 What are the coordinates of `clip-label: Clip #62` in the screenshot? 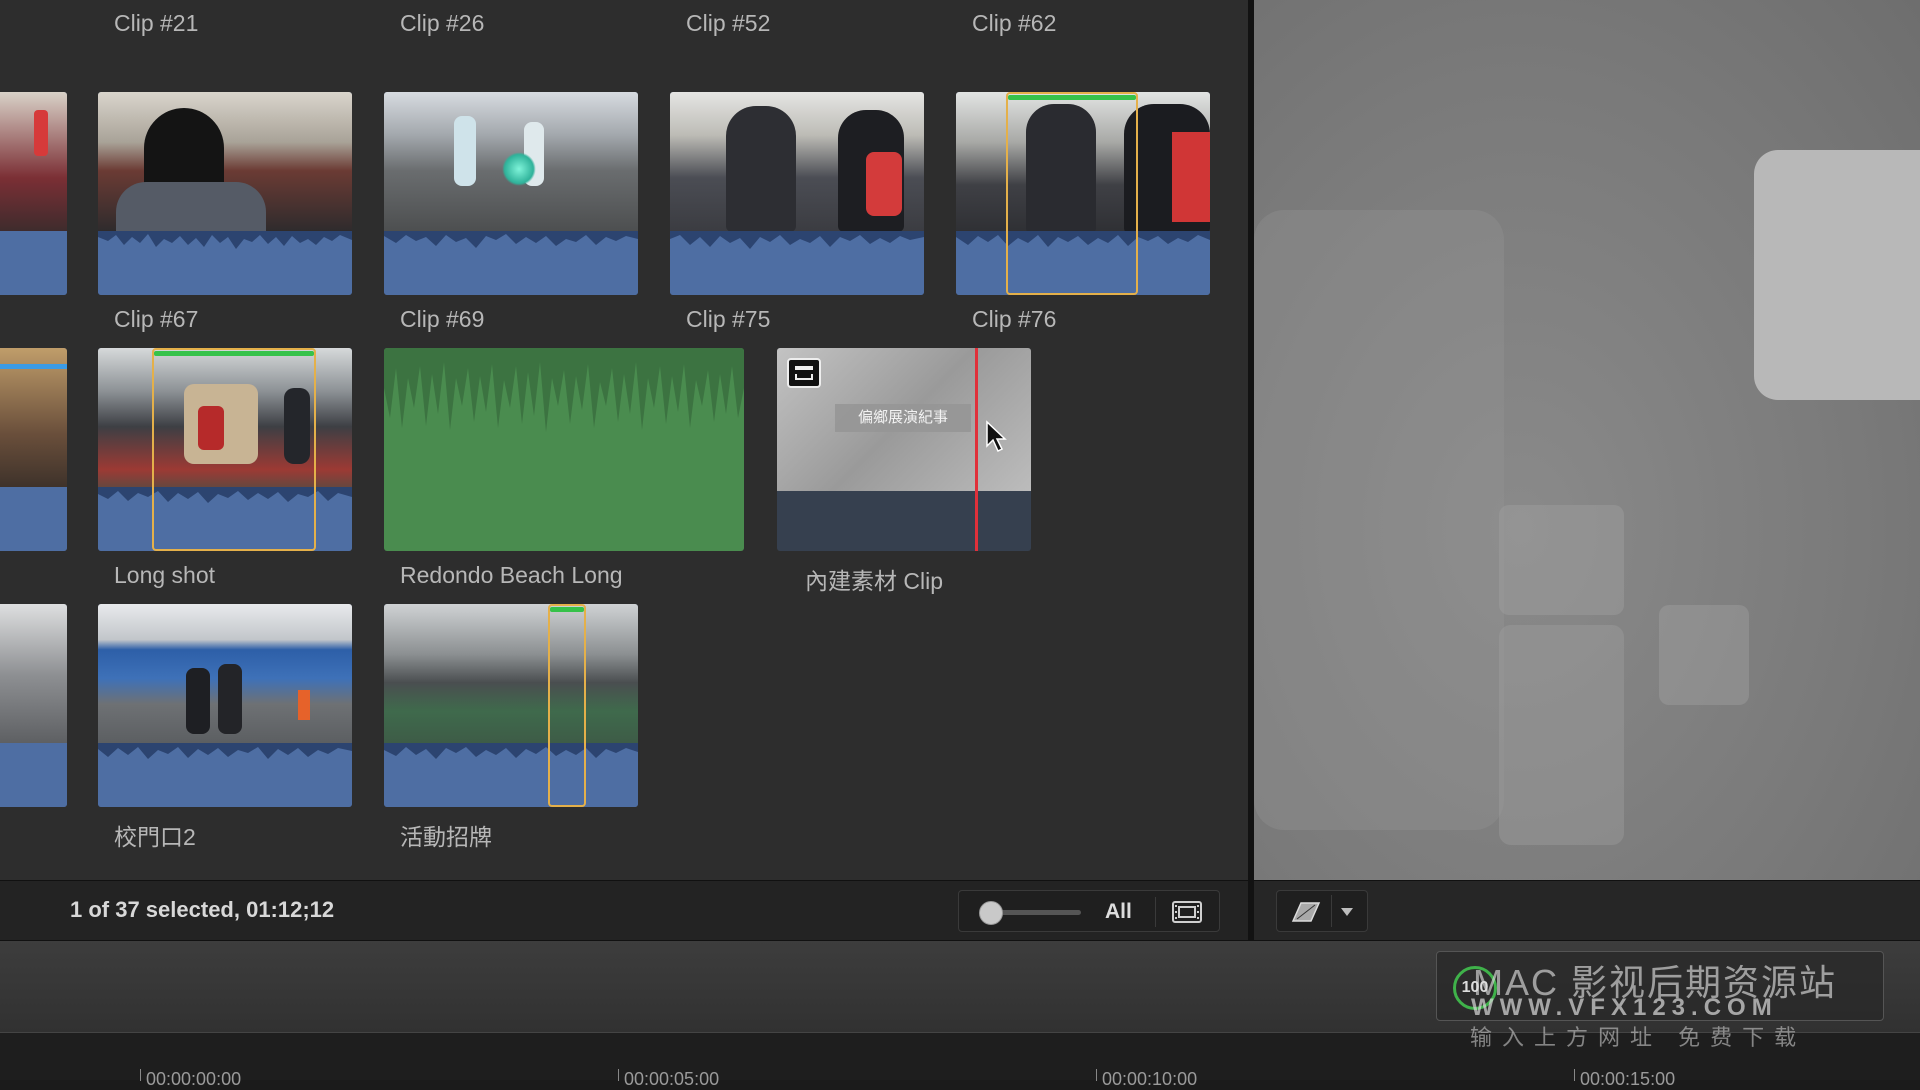 It's located at (1014, 23).